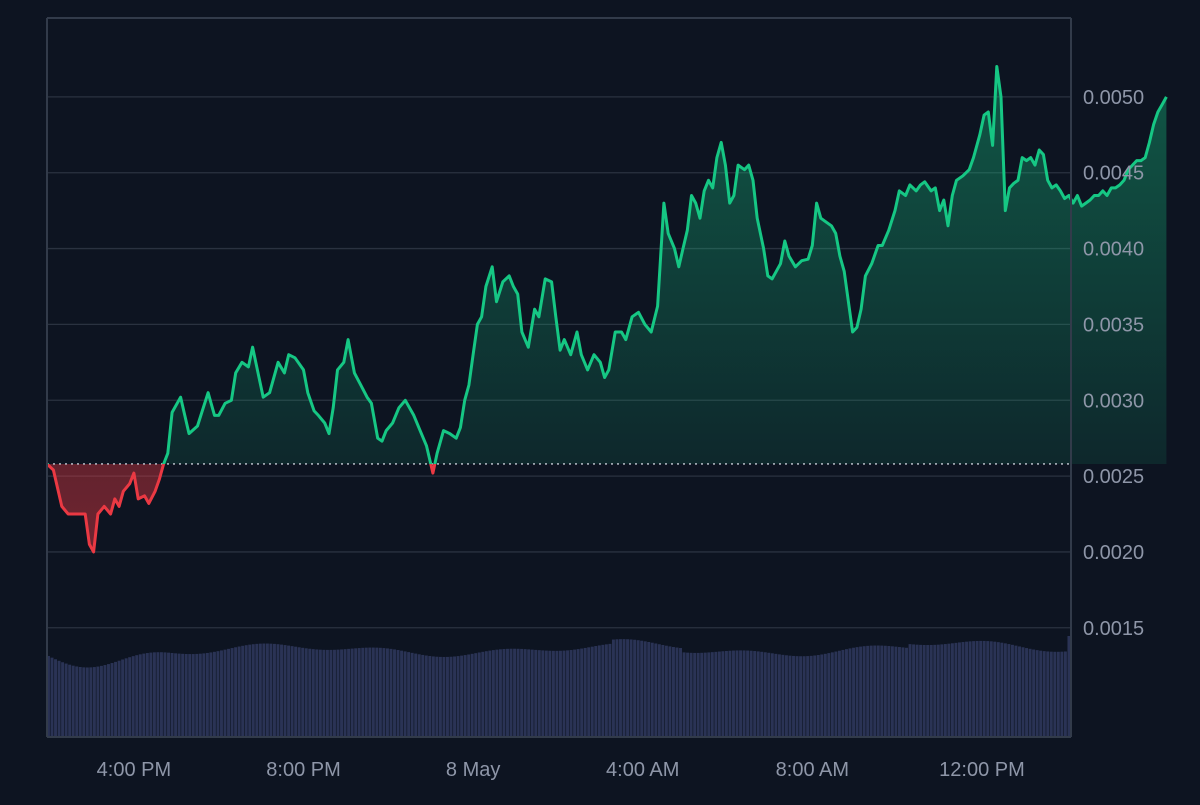 Image resolution: width=1200 pixels, height=805 pixels. Describe the element at coordinates (1113, 98) in the screenshot. I see `y-tick-label: 0.0050` at that location.